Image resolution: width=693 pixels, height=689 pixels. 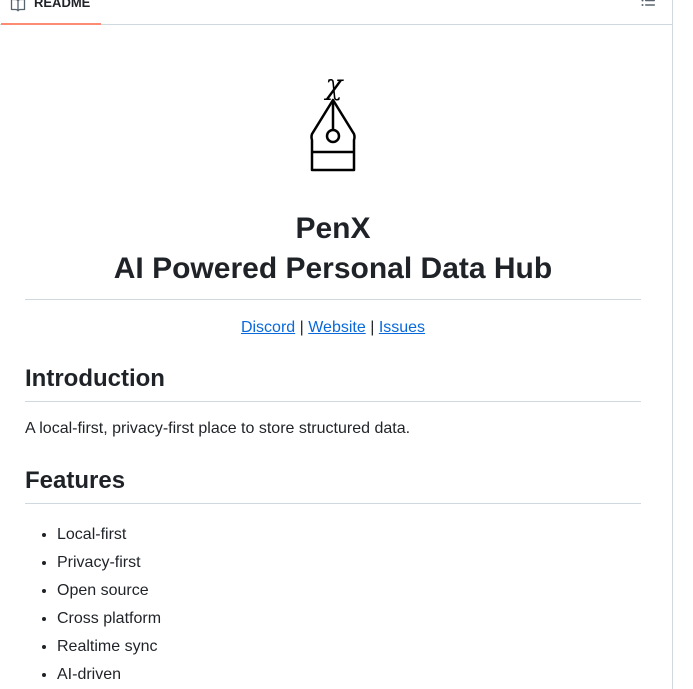 What do you see at coordinates (402, 327) in the screenshot?
I see `issues-link: Issues` at bounding box center [402, 327].